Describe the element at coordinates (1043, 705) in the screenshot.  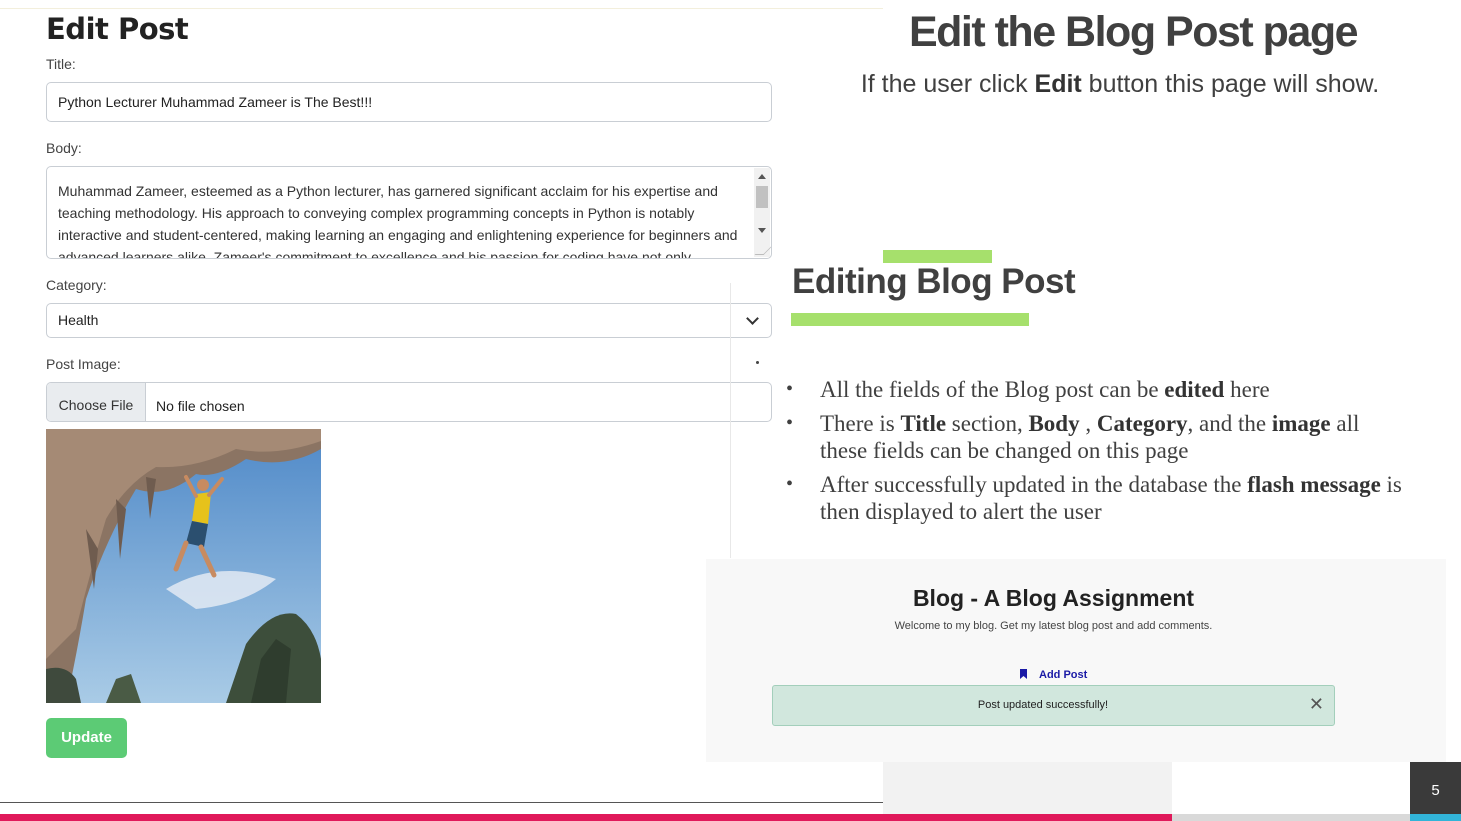
I see `flash-message: Post updated successfully!` at that location.